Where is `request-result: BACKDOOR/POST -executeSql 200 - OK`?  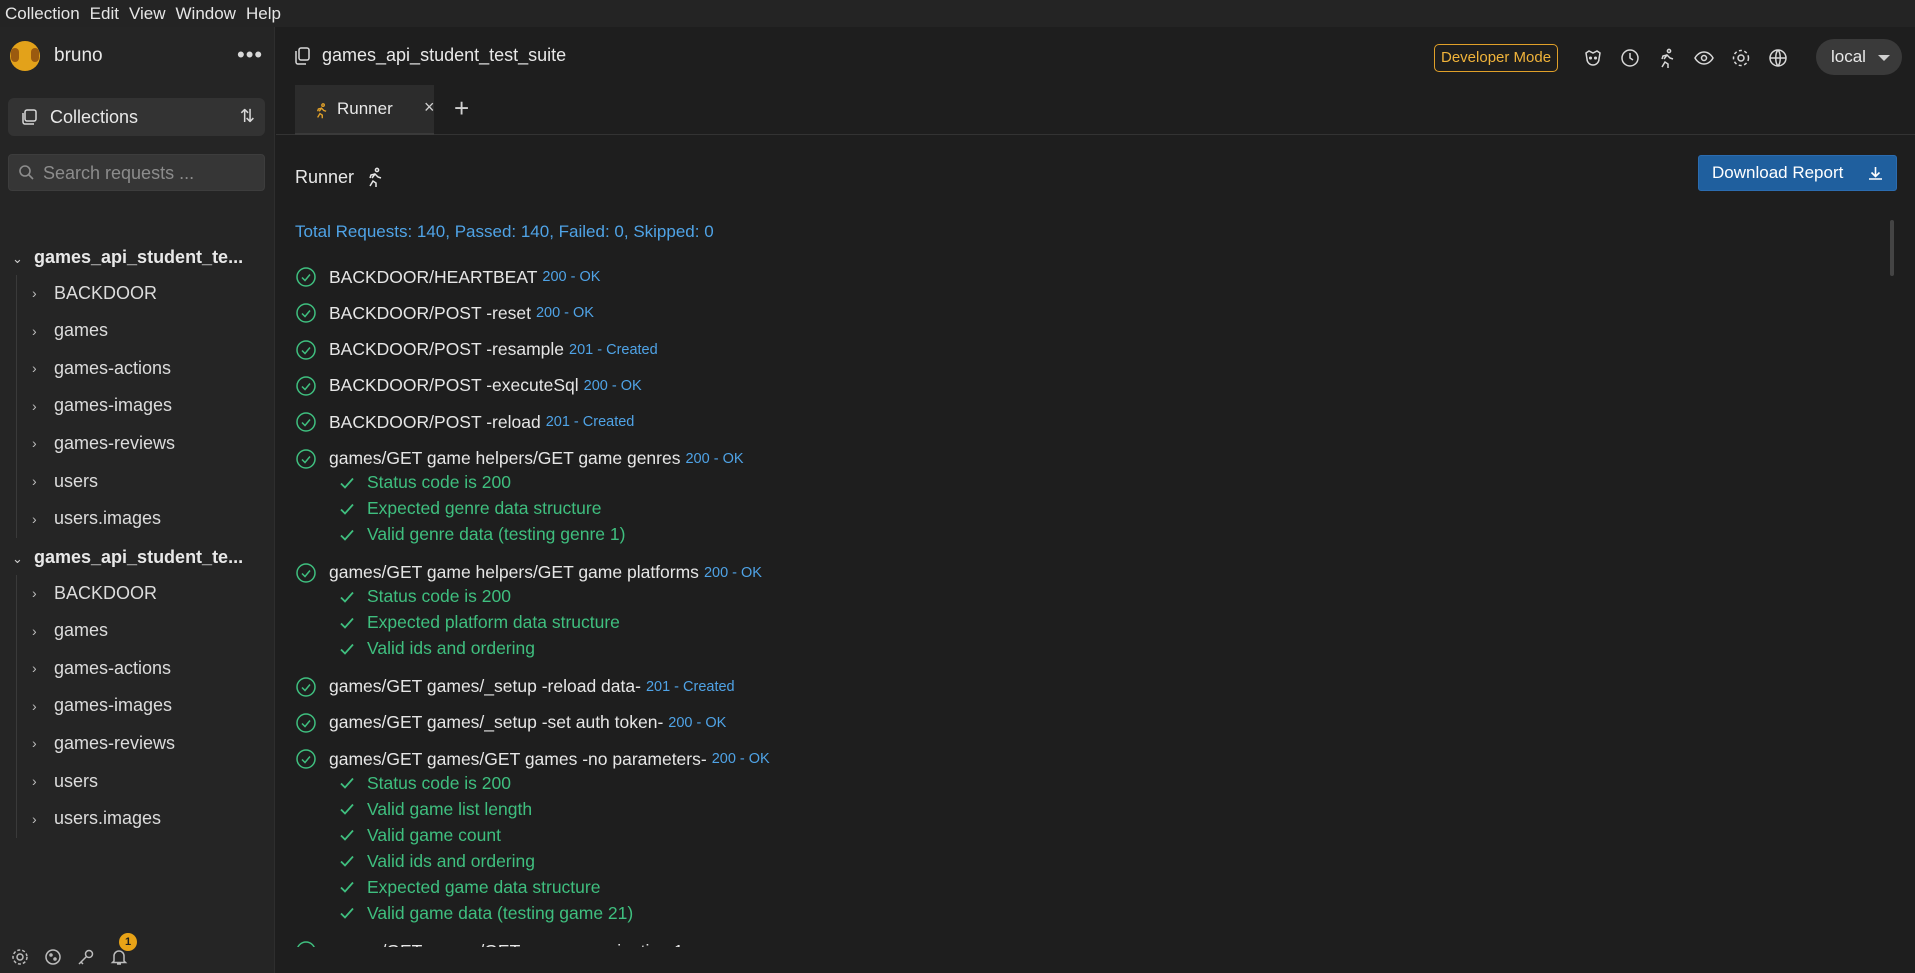
request-result: BACKDOOR/POST -executeSql 200 - OK is located at coordinates (468, 386).